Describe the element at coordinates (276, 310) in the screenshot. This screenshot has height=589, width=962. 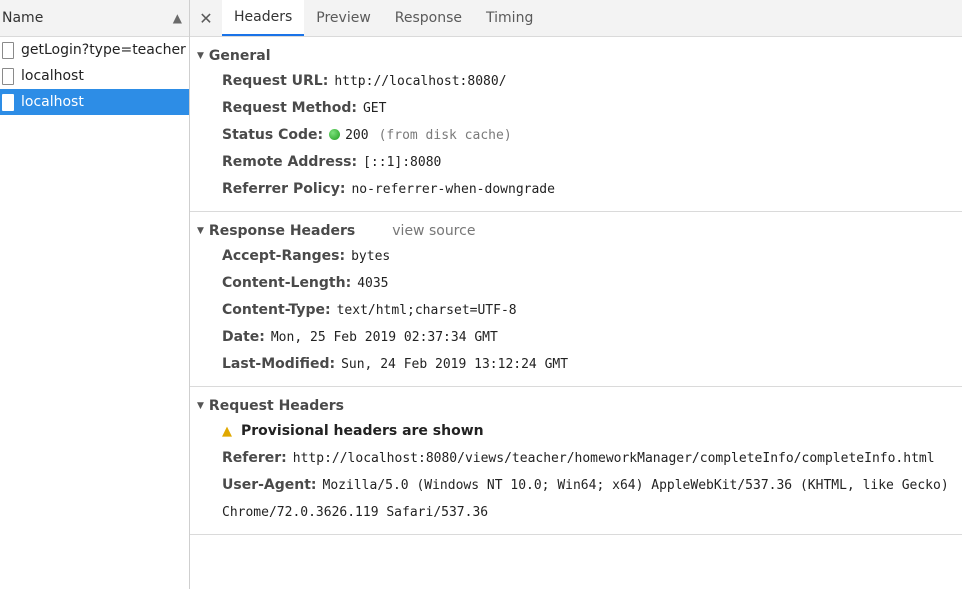
I see `header-key: Content-Type:` at that location.